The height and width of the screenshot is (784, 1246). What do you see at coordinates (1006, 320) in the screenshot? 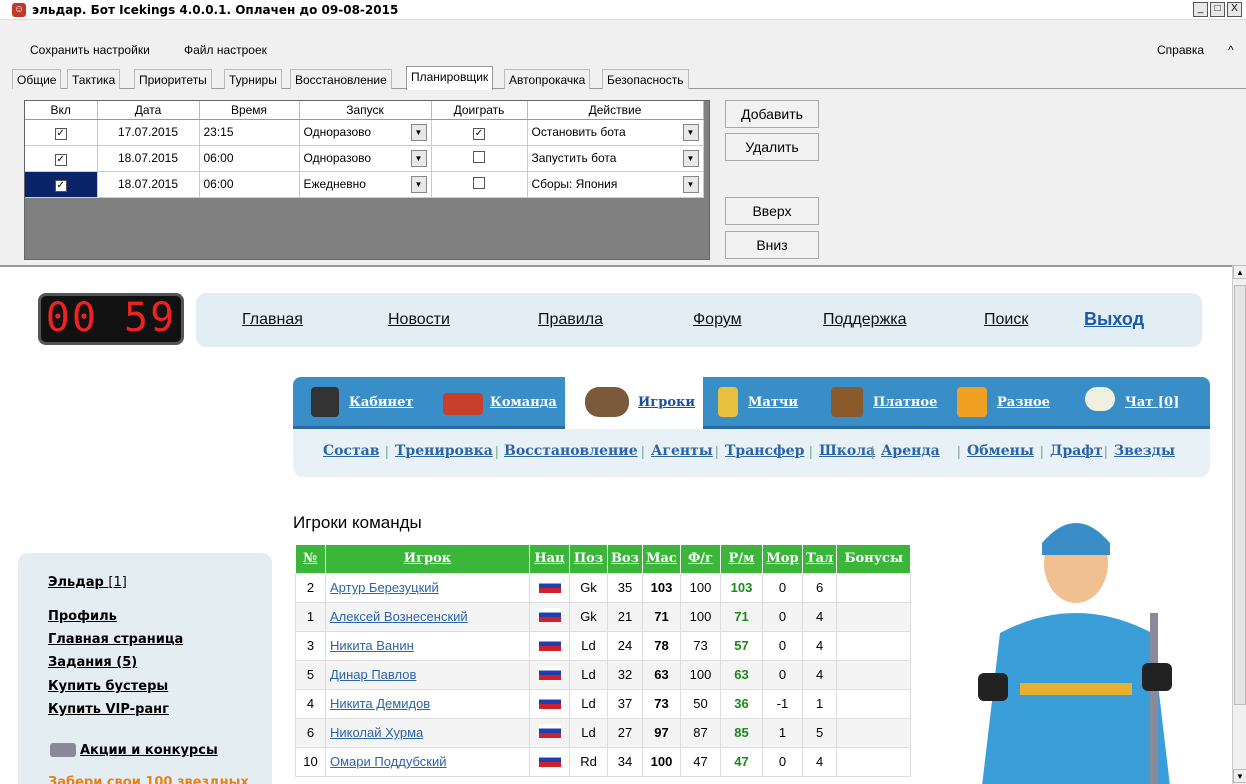
I see `nav-search-link: Поиск` at bounding box center [1006, 320].